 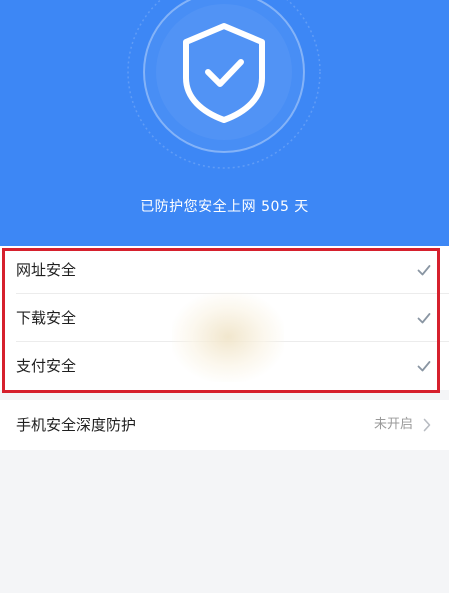 I want to click on deep-protection-status: 未开启, so click(x=393, y=424).